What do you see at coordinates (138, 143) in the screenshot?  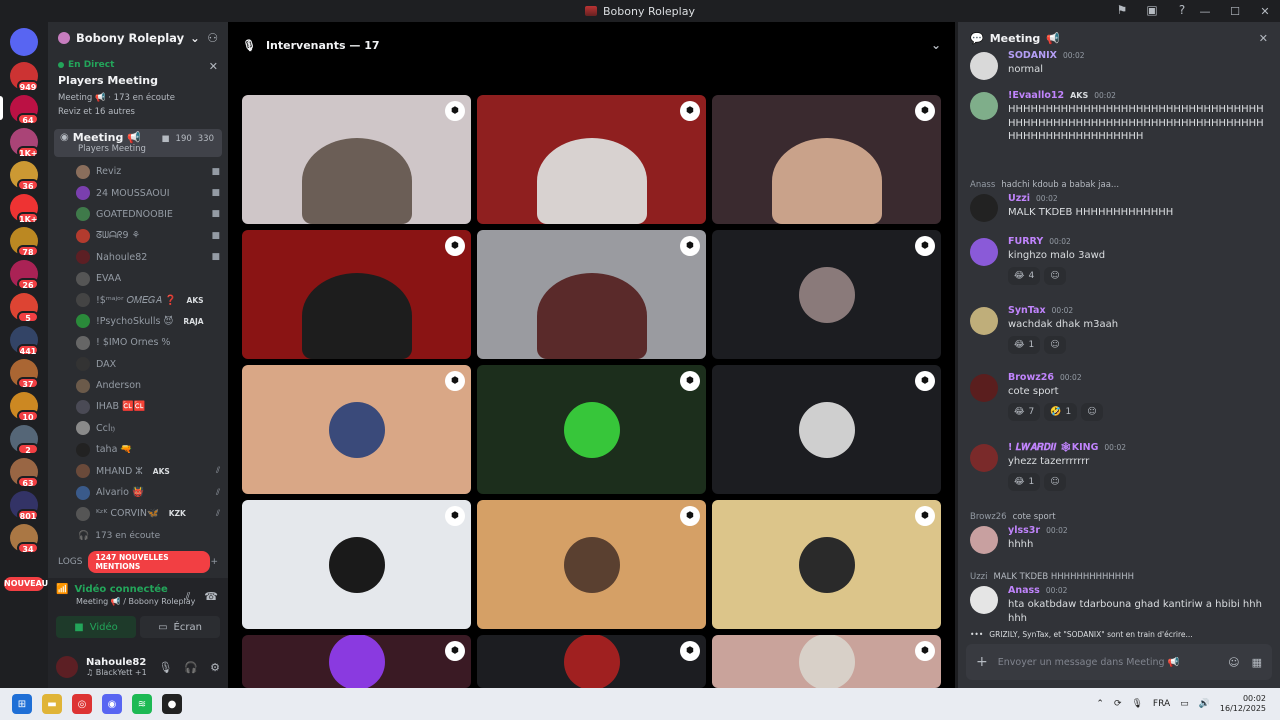 I see `voice-channel-meeting: ◉ Meeting 📢 Players Meeting ■ 190 330` at bounding box center [138, 143].